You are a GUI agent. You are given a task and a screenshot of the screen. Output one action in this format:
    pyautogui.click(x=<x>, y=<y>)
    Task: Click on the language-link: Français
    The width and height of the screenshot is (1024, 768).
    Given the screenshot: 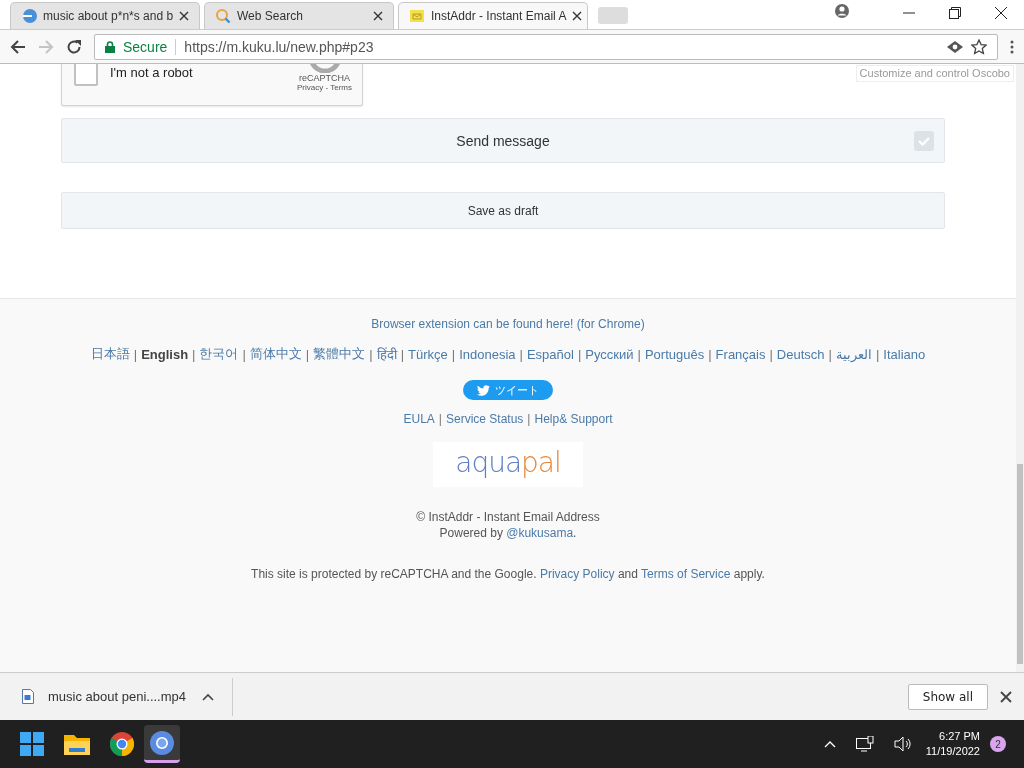 What is the action you would take?
    pyautogui.click(x=740, y=354)
    